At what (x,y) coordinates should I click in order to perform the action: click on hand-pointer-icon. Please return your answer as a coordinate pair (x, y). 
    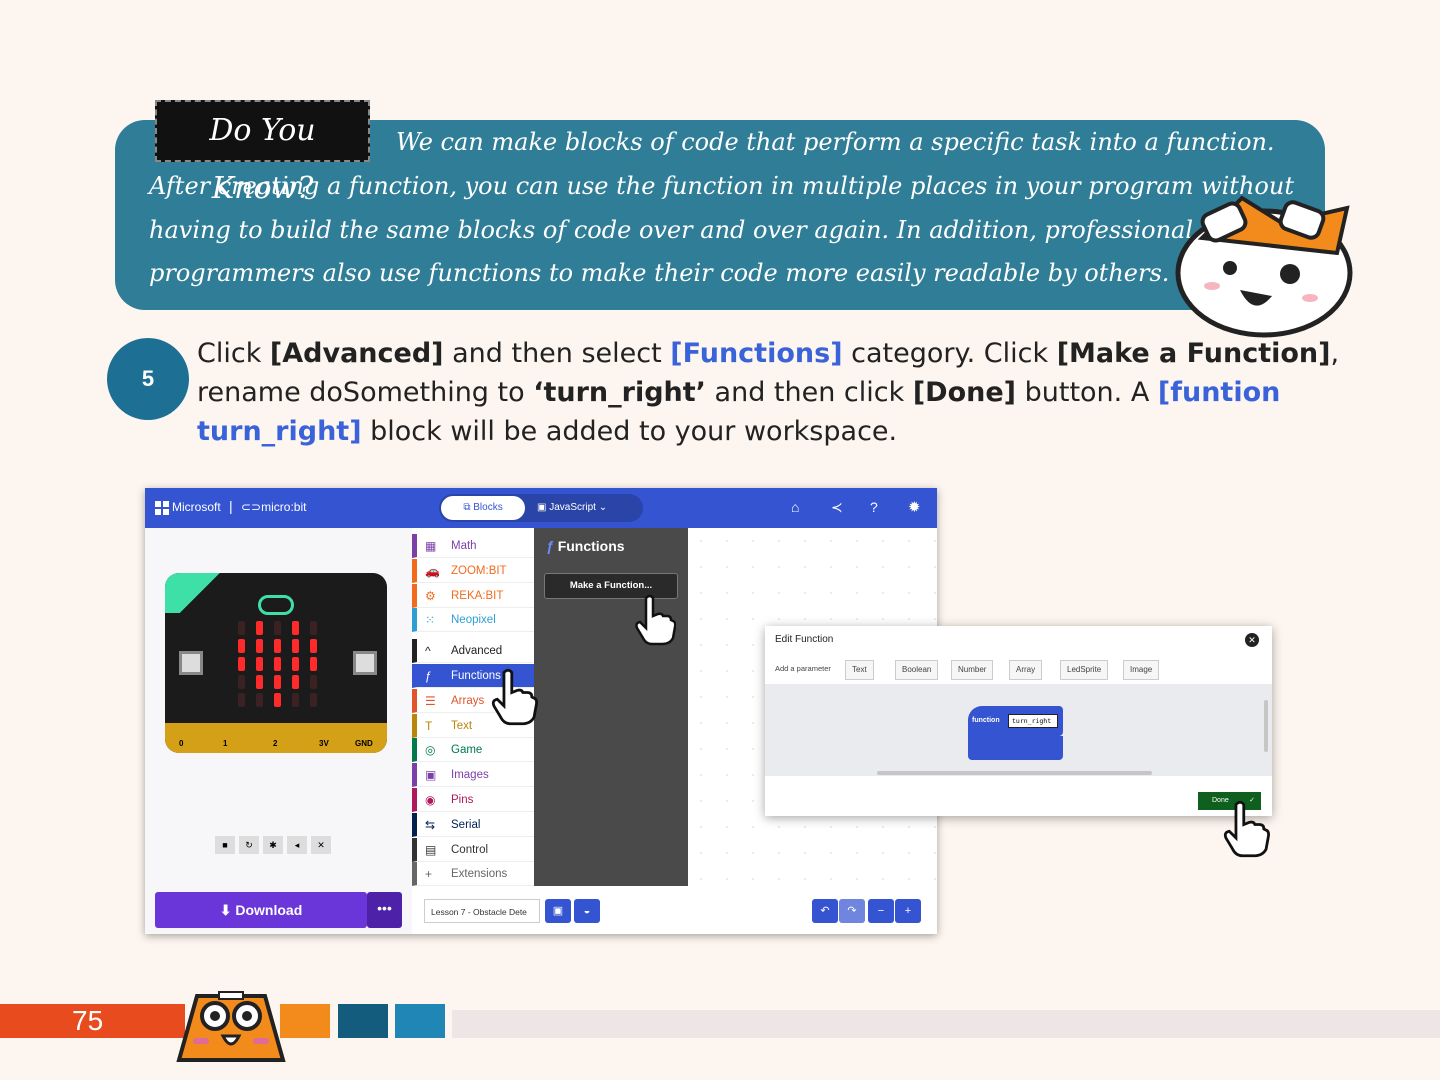
    Looking at the image, I should click on (514, 697).